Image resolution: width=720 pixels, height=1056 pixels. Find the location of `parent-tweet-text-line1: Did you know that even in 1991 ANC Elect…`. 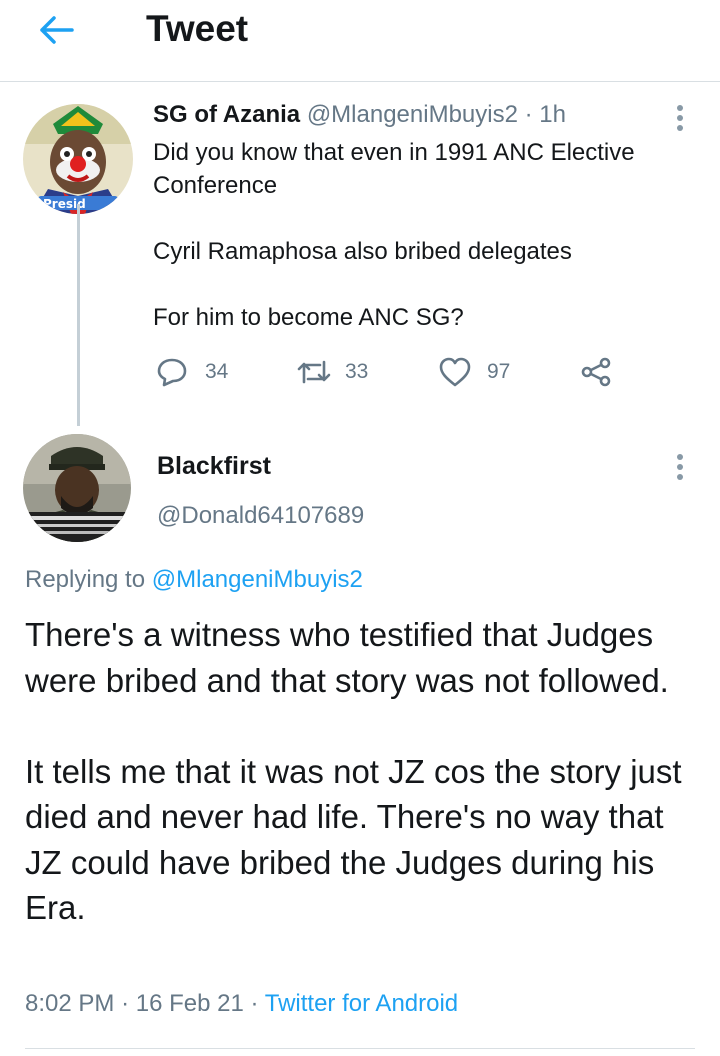

parent-tweet-text-line1: Did you know that even in 1991 ANC Elect… is located at coordinates (394, 152).